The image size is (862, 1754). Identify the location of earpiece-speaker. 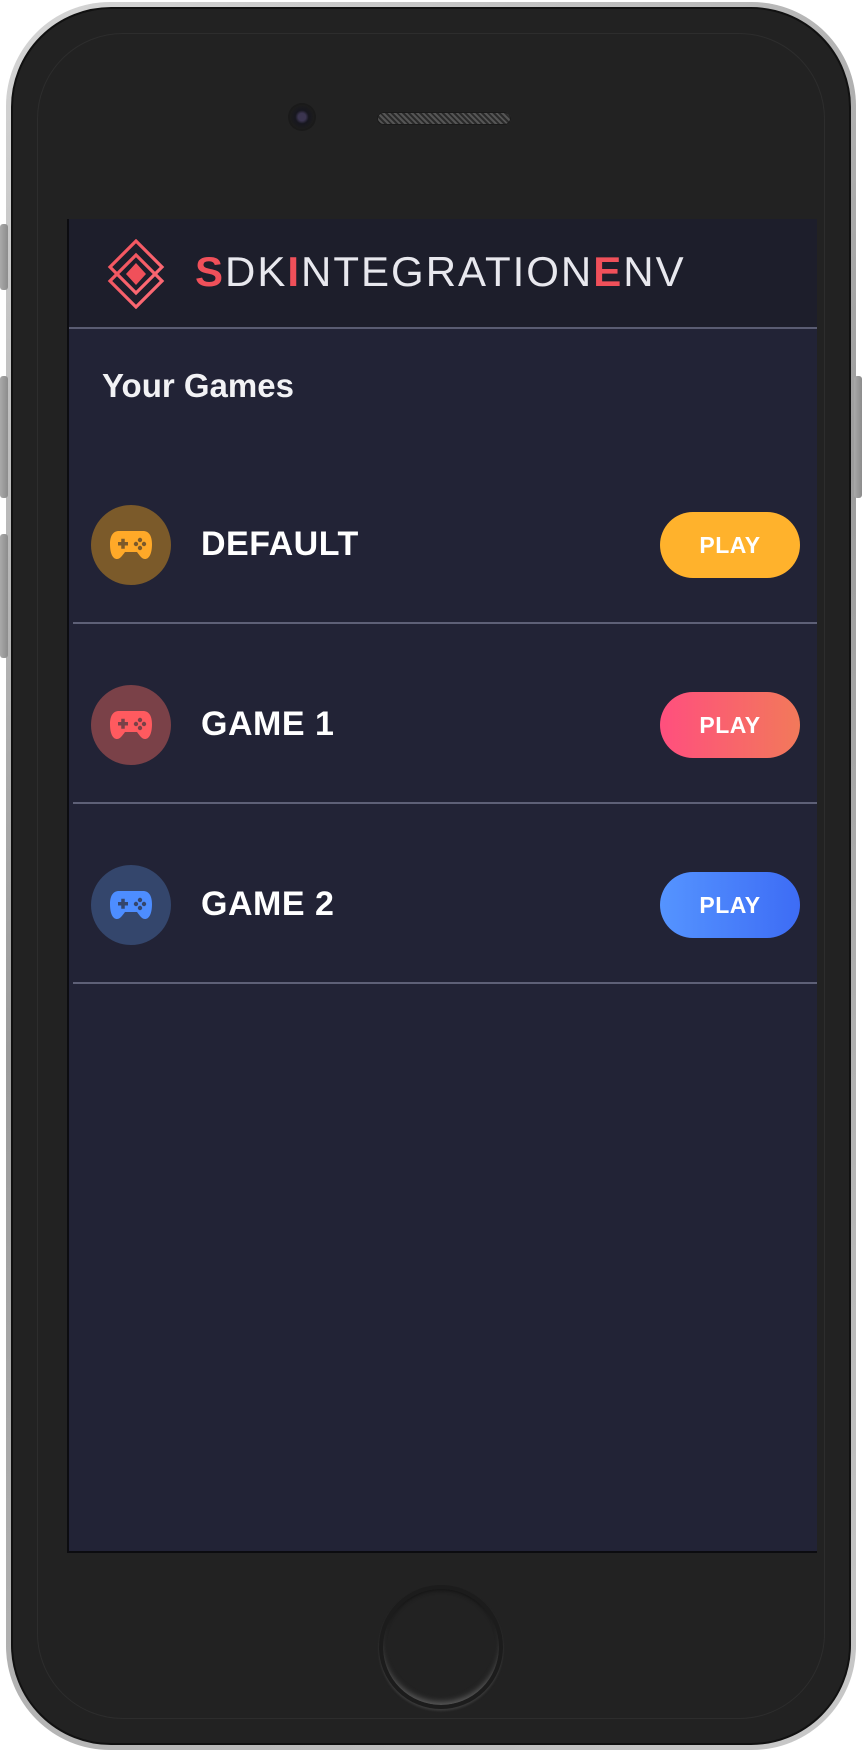
(444, 118).